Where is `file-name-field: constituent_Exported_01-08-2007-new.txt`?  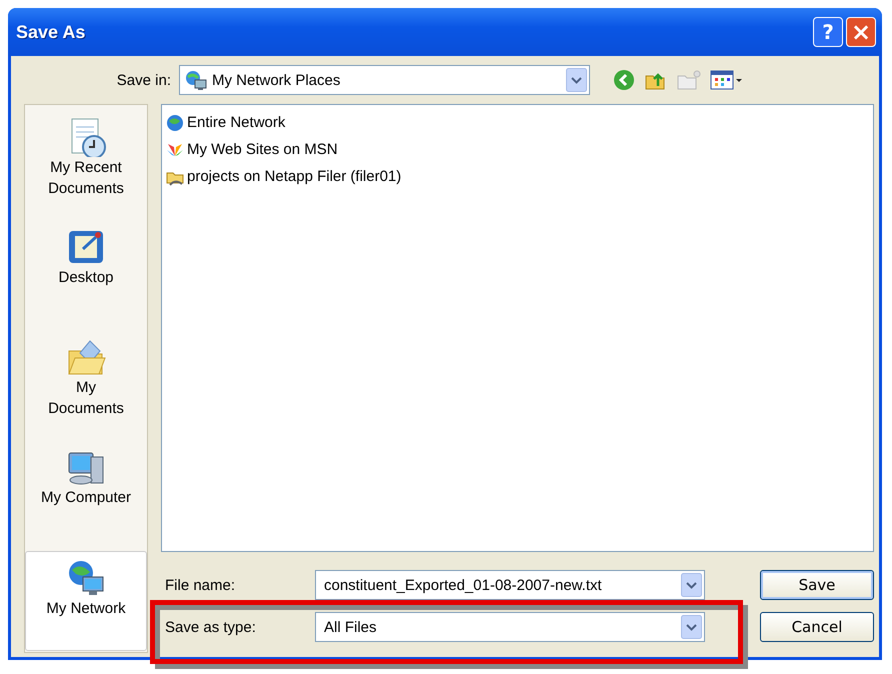
file-name-field: constituent_Exported_01-08-2007-new.txt is located at coordinates (510, 585).